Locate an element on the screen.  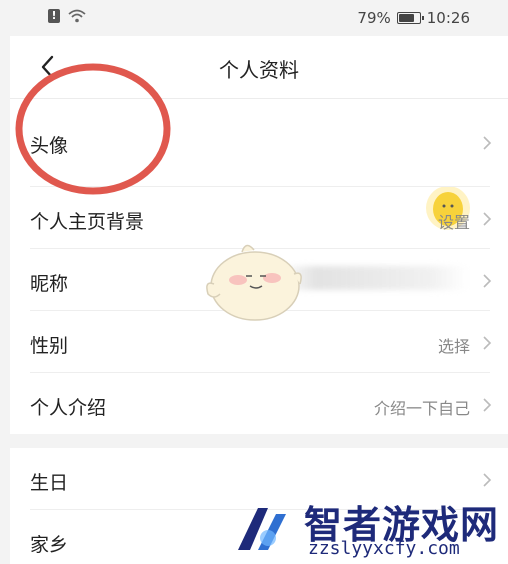
watermark-logo-icon is located at coordinates (262, 529).